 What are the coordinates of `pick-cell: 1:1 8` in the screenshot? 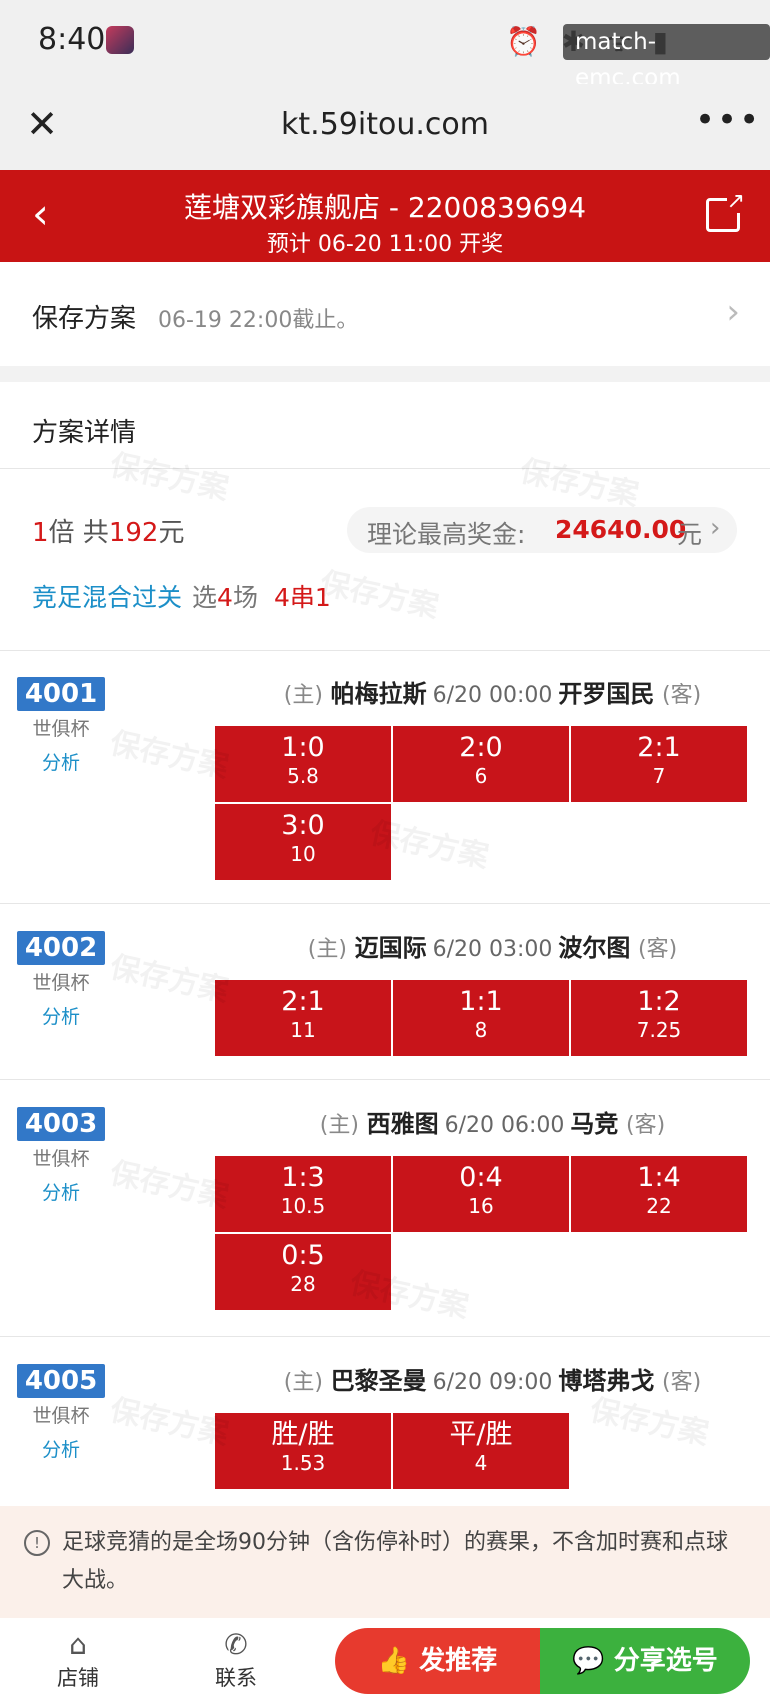 It's located at (481, 1018).